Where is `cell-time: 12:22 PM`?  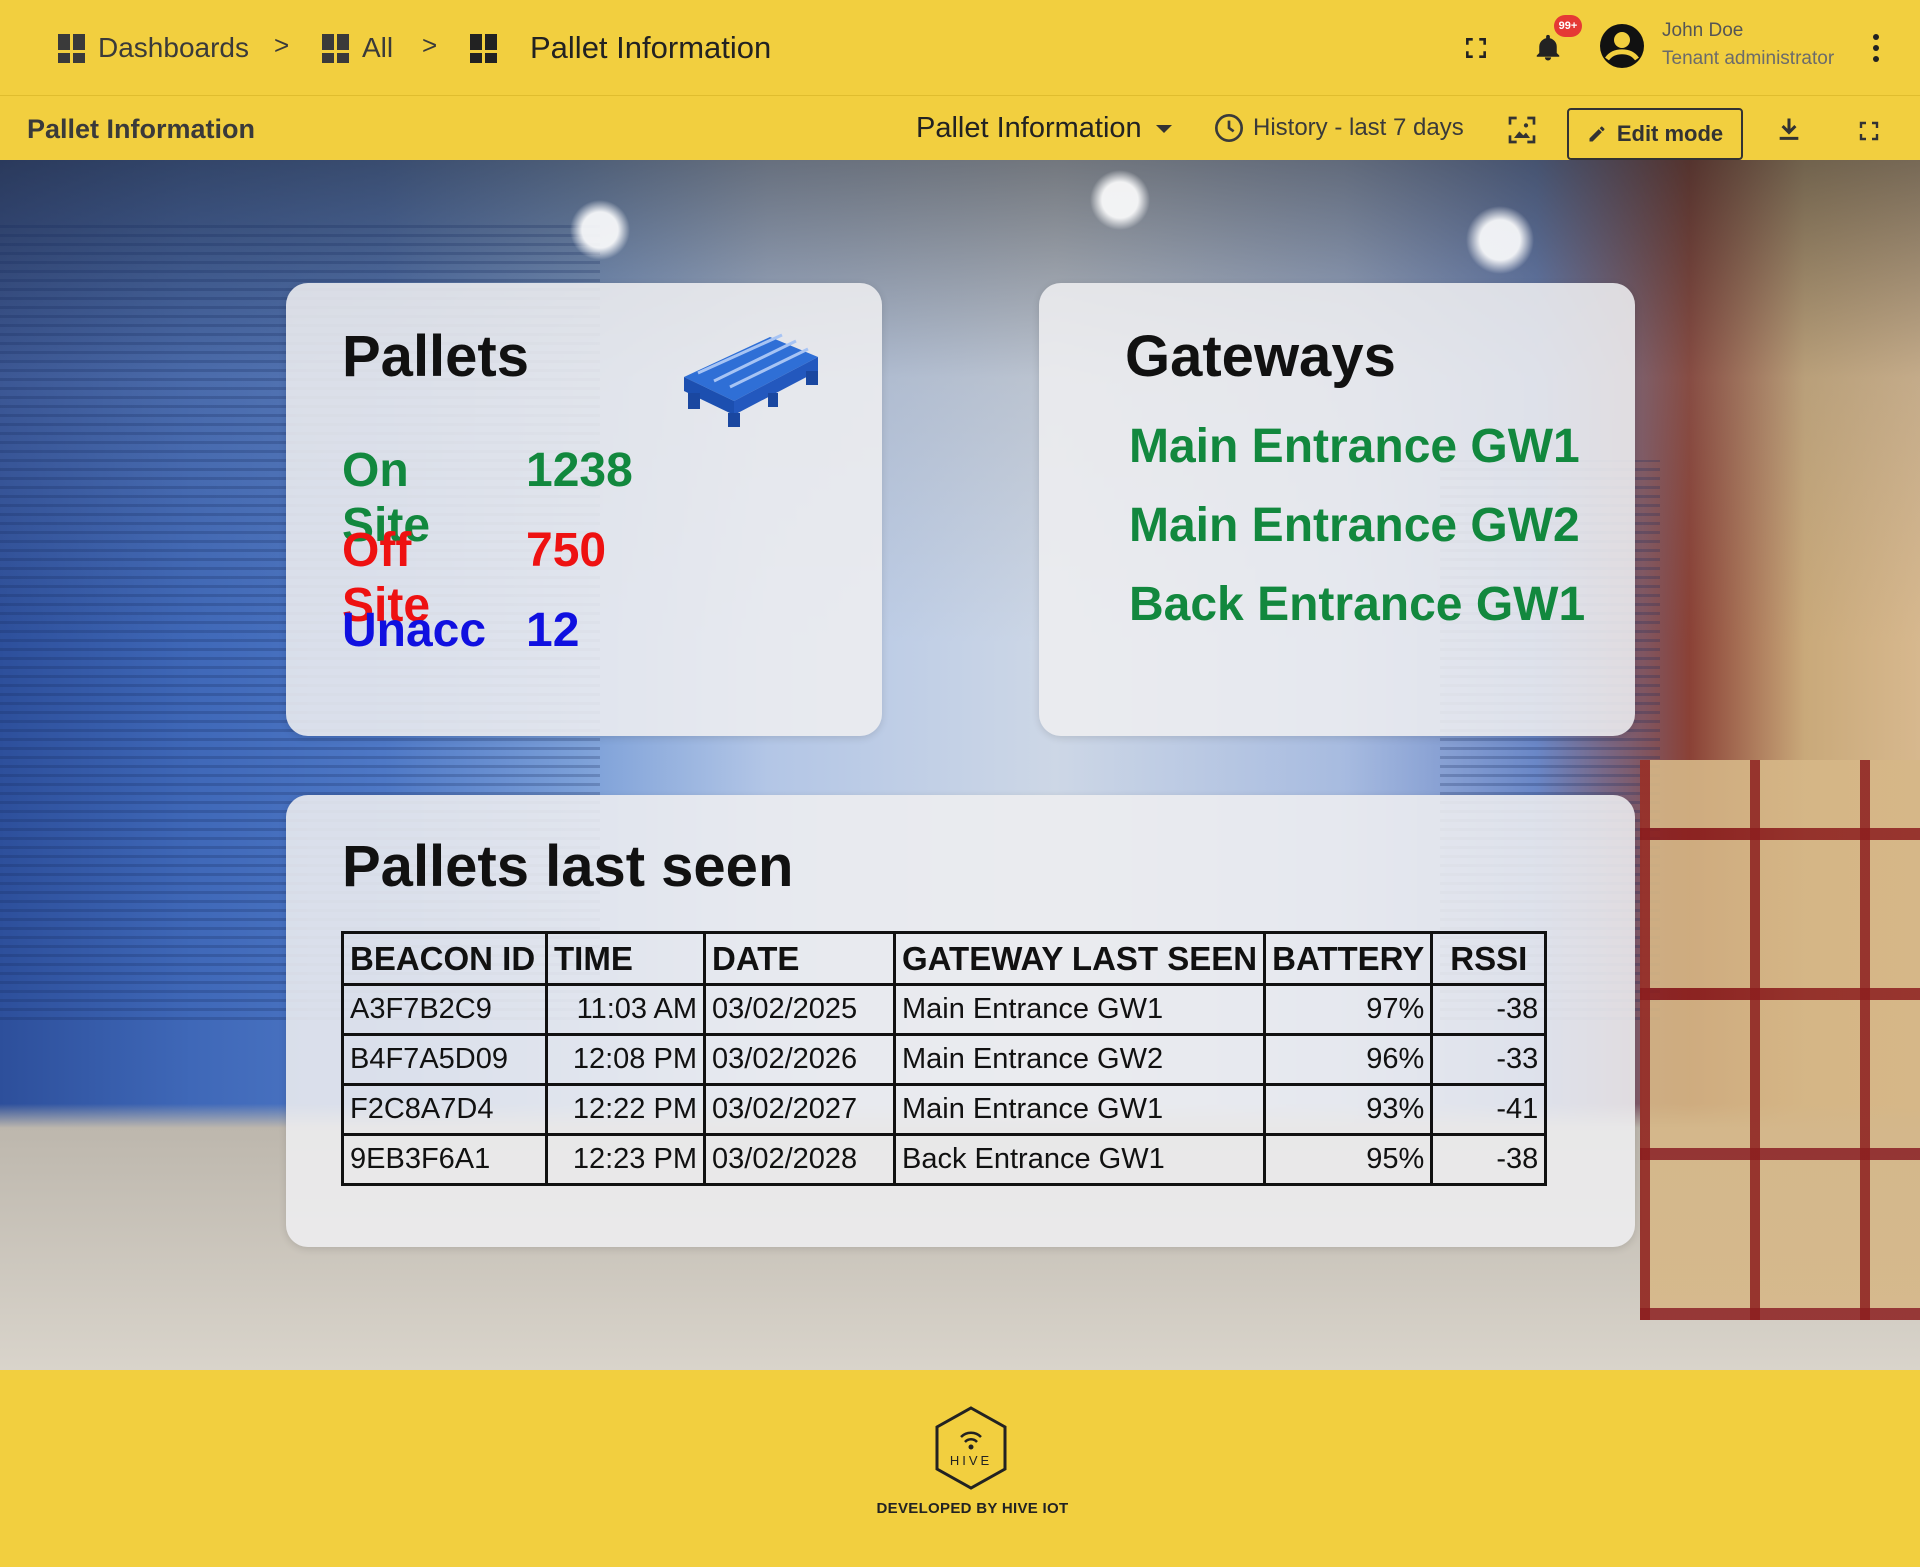
cell-time: 12:22 PM is located at coordinates (625, 1109).